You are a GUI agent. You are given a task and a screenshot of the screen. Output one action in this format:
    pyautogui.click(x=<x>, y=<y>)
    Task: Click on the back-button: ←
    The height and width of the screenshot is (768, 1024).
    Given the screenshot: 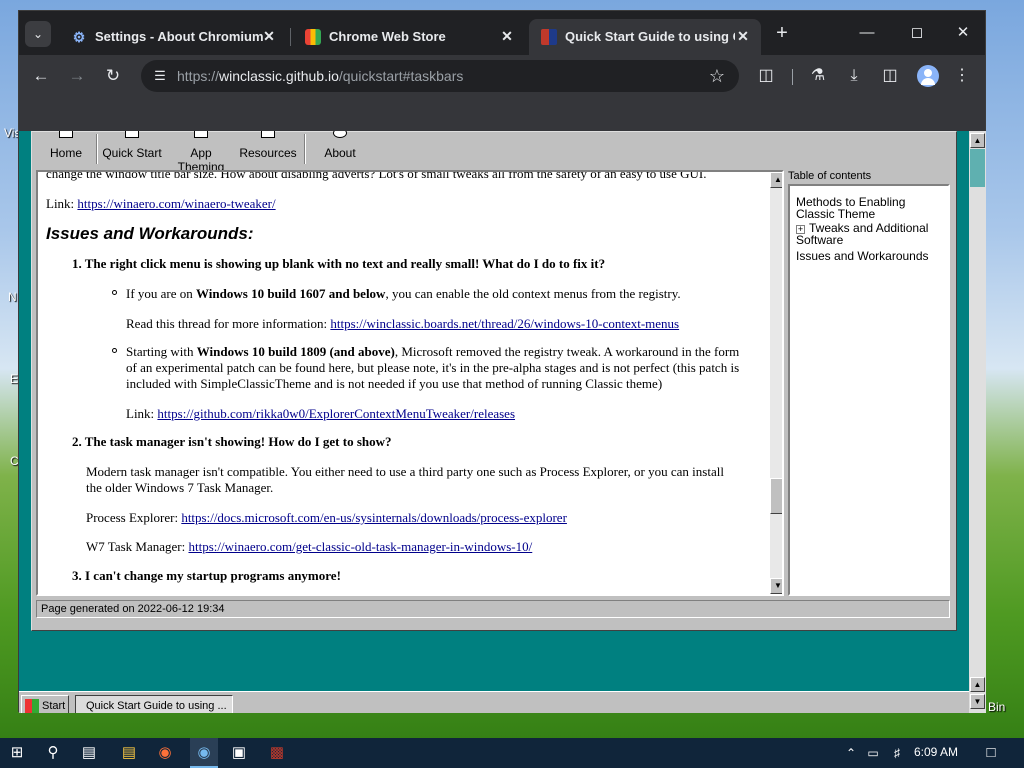 What is the action you would take?
    pyautogui.click(x=41, y=76)
    